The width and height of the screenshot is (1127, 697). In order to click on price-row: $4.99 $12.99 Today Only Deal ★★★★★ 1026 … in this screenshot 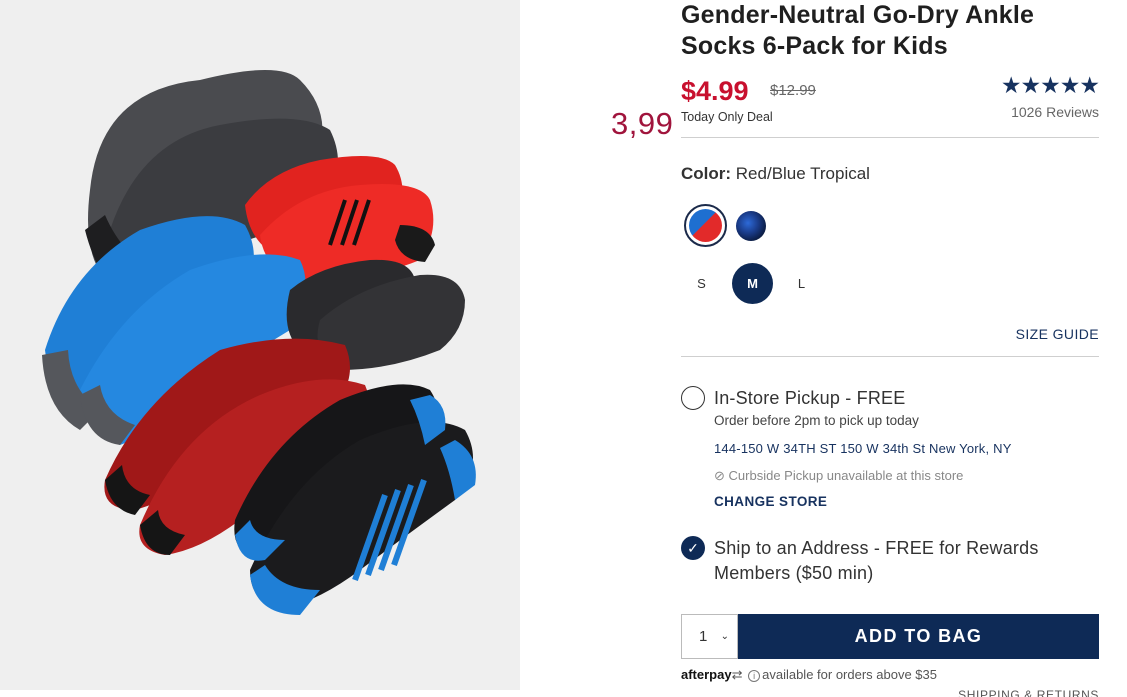, I will do `click(890, 105)`.